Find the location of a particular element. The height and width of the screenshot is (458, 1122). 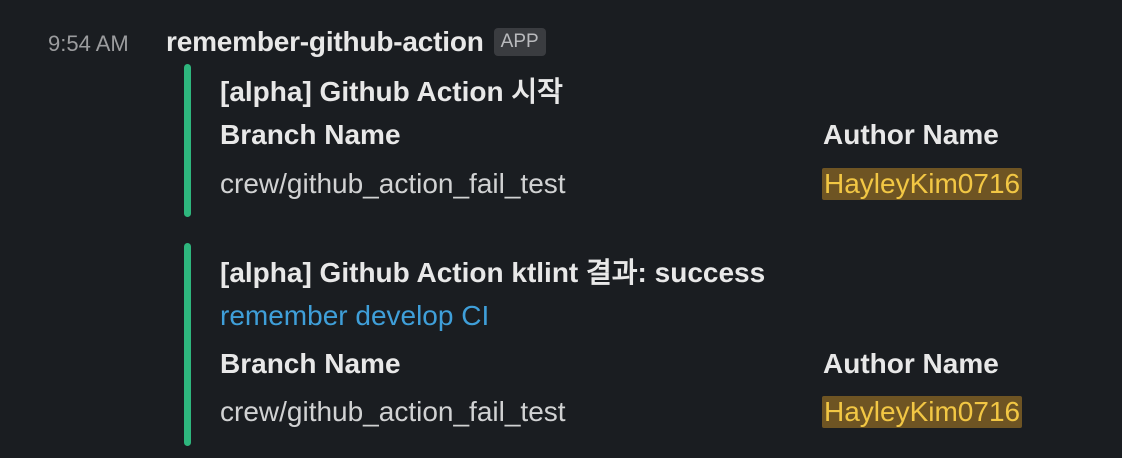

ci-link: remember develop CI is located at coordinates (354, 316).